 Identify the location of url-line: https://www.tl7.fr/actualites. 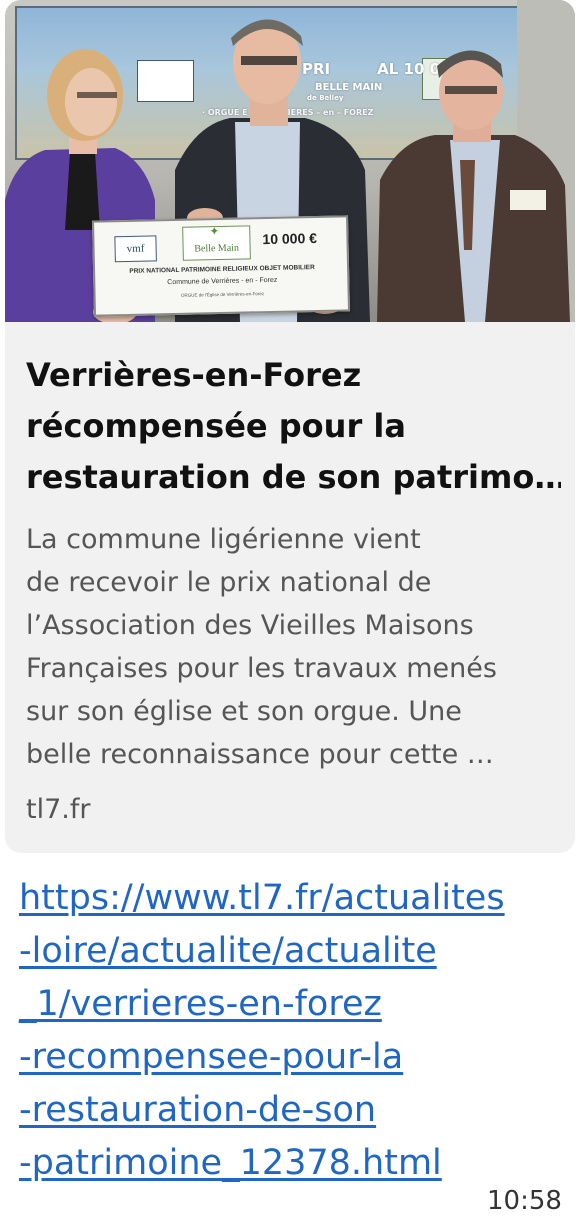
(262, 898).